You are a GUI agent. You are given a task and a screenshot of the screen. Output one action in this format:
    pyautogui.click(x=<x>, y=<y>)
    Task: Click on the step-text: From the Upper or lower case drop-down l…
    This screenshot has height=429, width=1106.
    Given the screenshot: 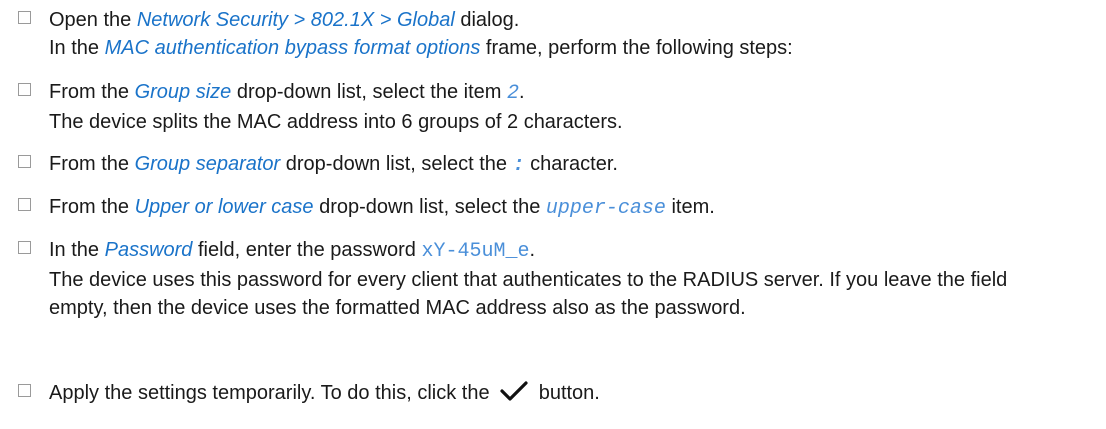 What is the action you would take?
    pyautogui.click(x=382, y=208)
    